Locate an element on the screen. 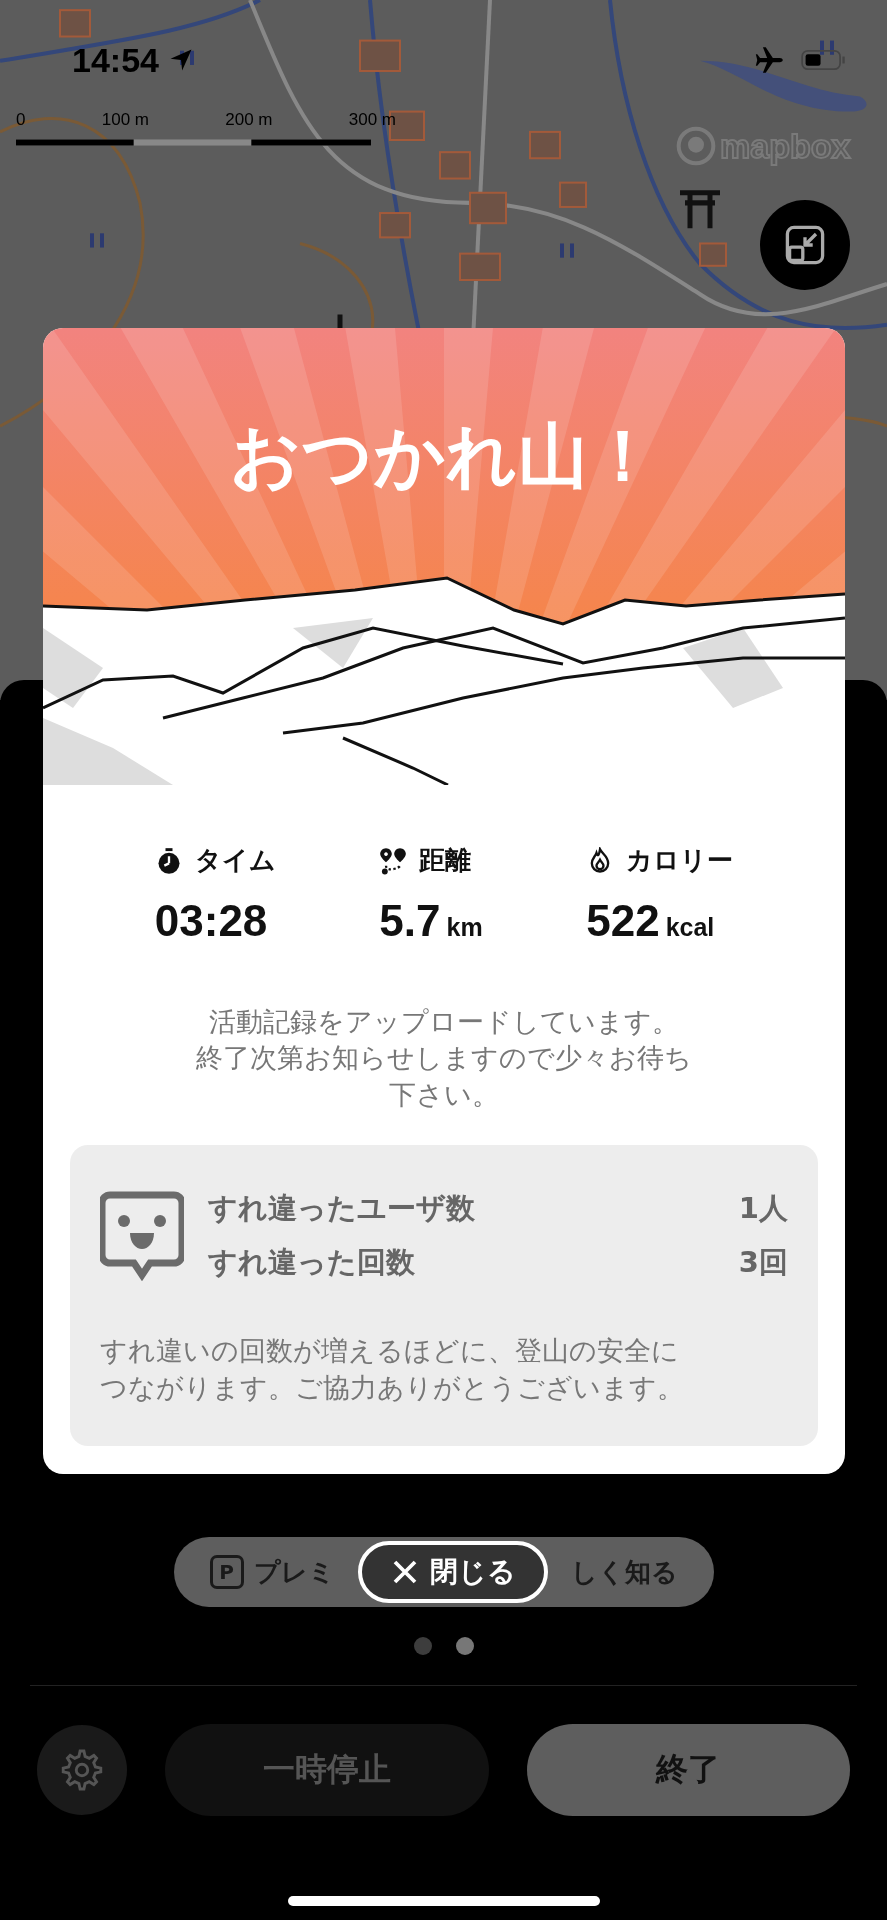 This screenshot has width=887, height=1920. pause-button: 一時停止 is located at coordinates (327, 1770).